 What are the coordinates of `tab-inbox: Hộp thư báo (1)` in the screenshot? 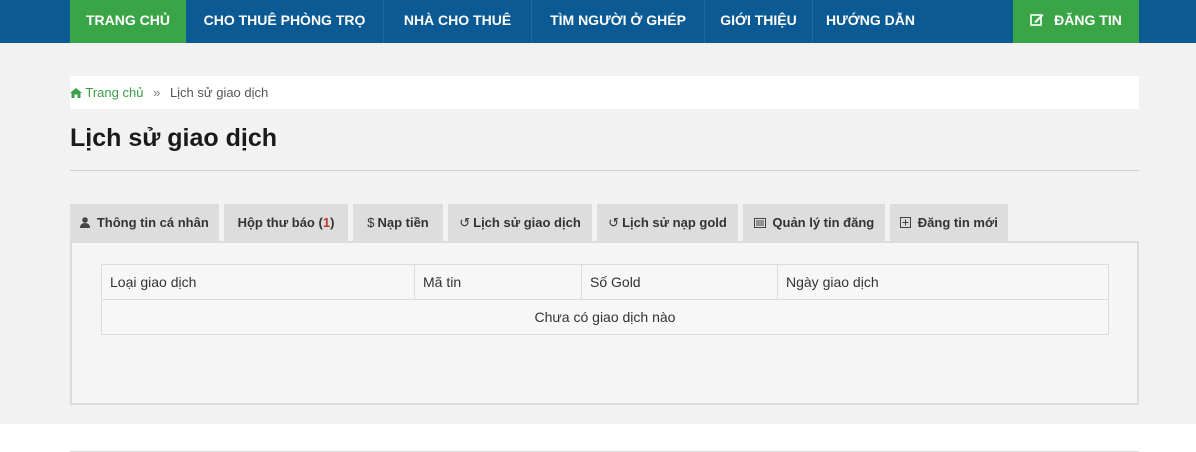 It's located at (286, 222).